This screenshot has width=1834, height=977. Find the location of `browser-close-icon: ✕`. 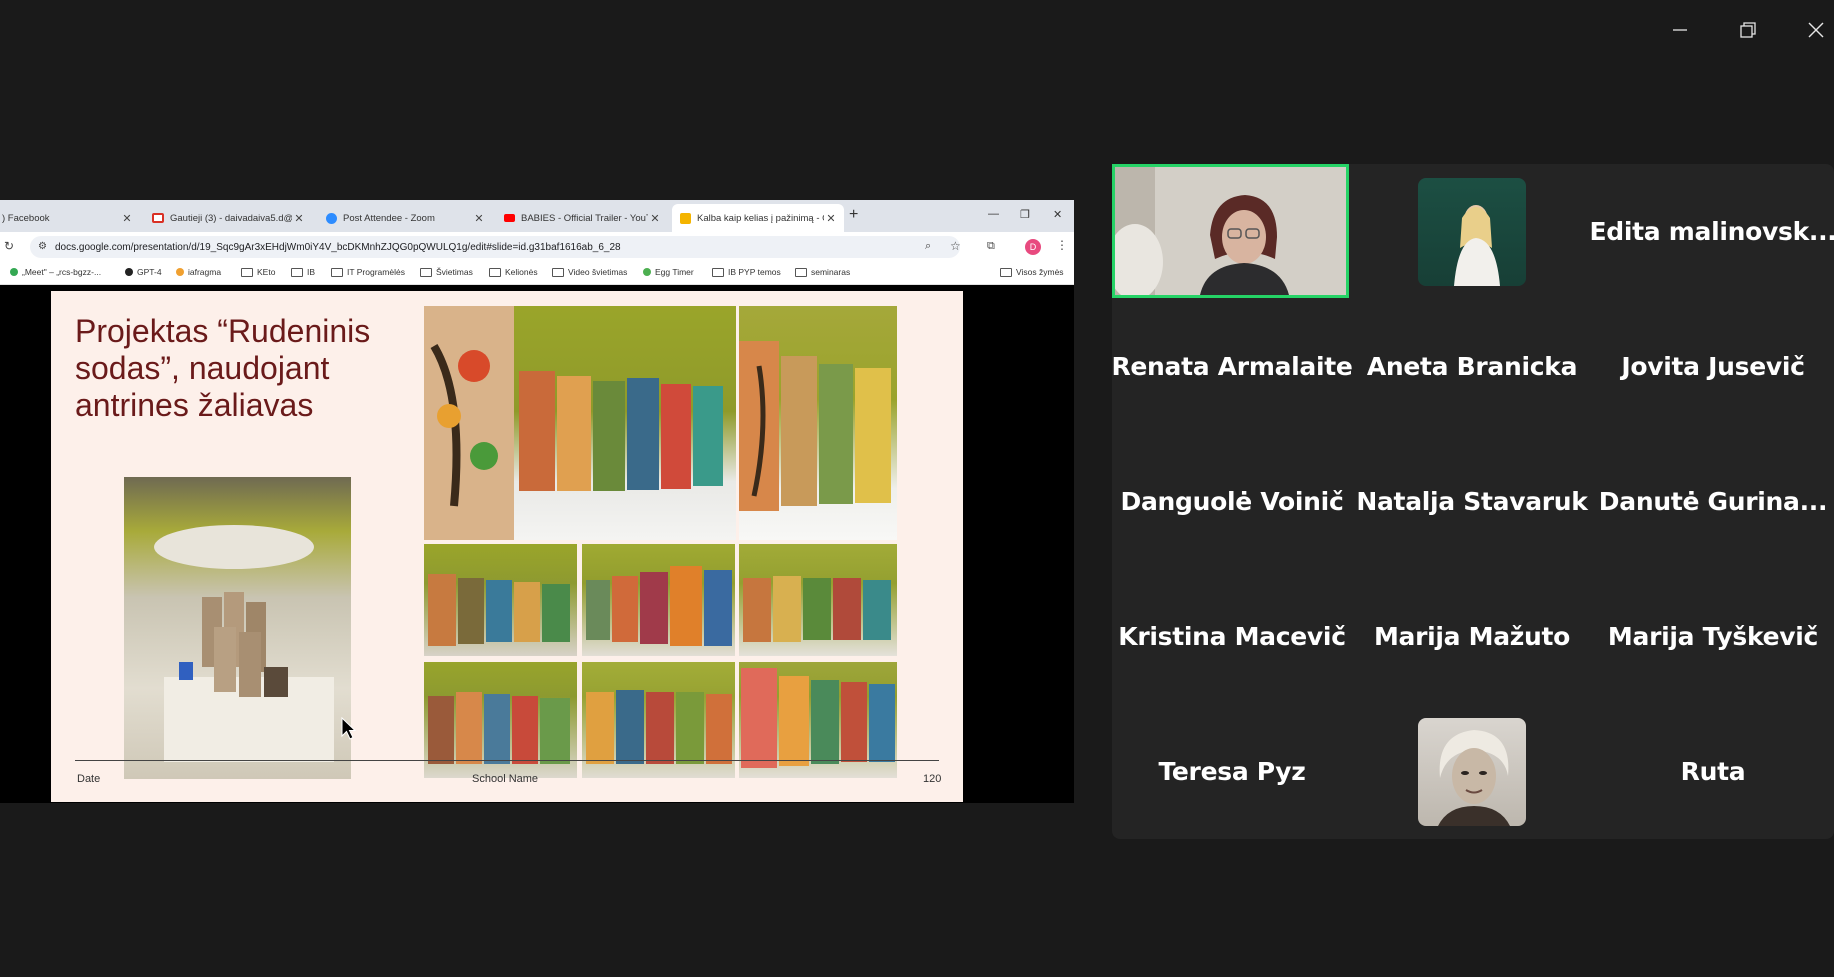

browser-close-icon: ✕ is located at coordinates (1057, 214).